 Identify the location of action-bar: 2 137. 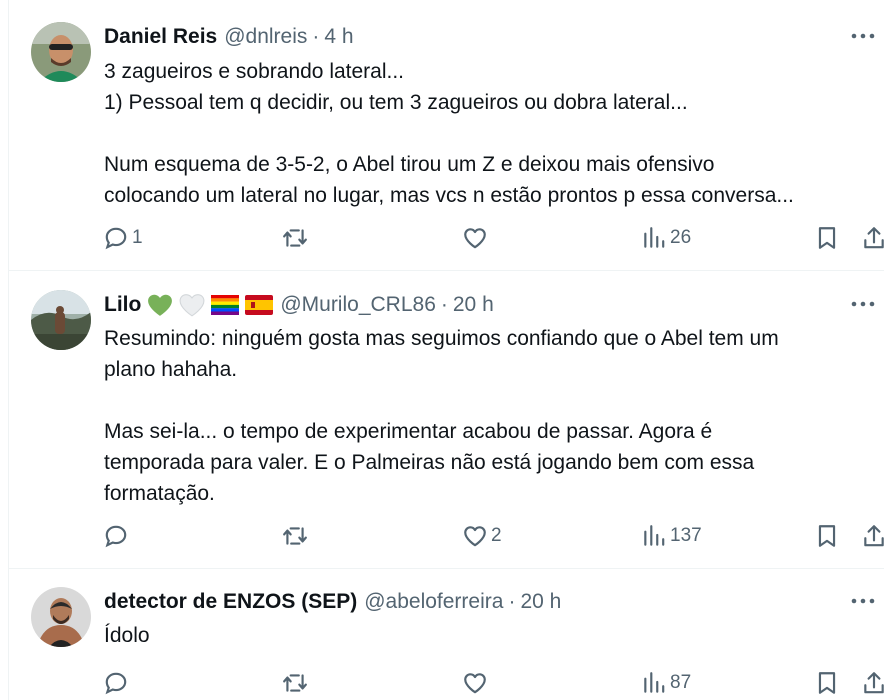
(491, 536).